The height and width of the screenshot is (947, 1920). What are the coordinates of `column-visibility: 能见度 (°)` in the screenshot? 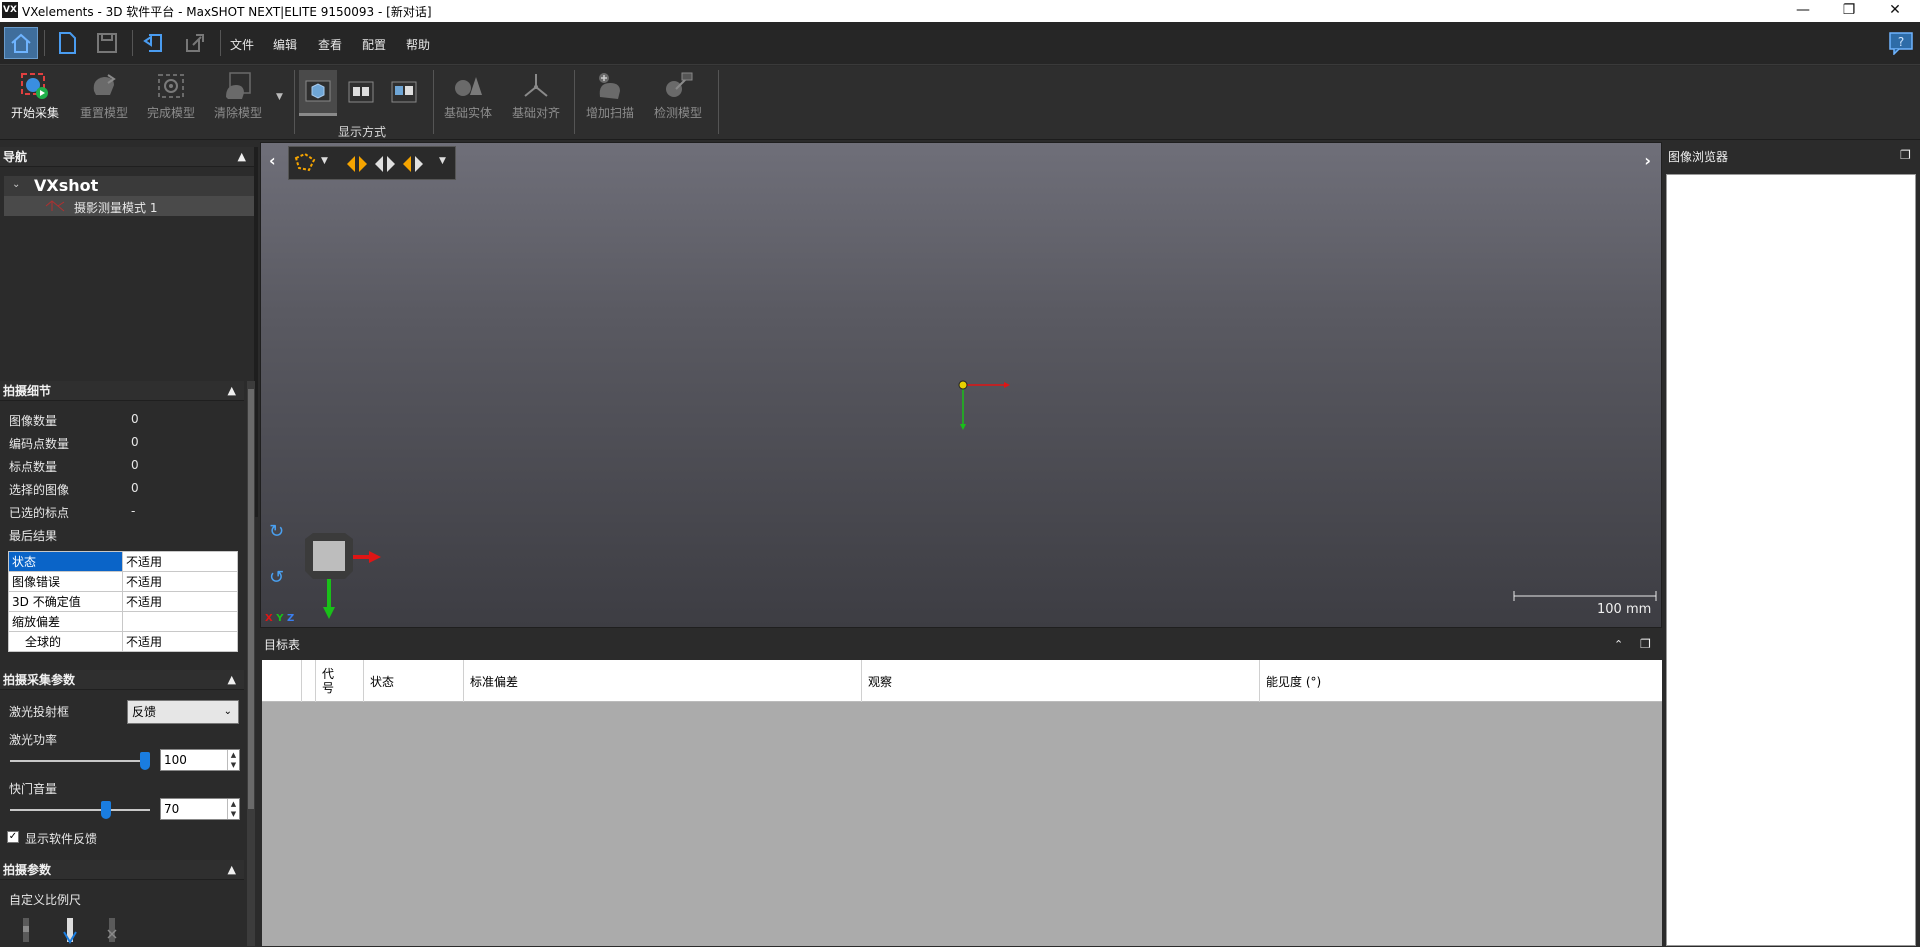 It's located at (1461, 681).